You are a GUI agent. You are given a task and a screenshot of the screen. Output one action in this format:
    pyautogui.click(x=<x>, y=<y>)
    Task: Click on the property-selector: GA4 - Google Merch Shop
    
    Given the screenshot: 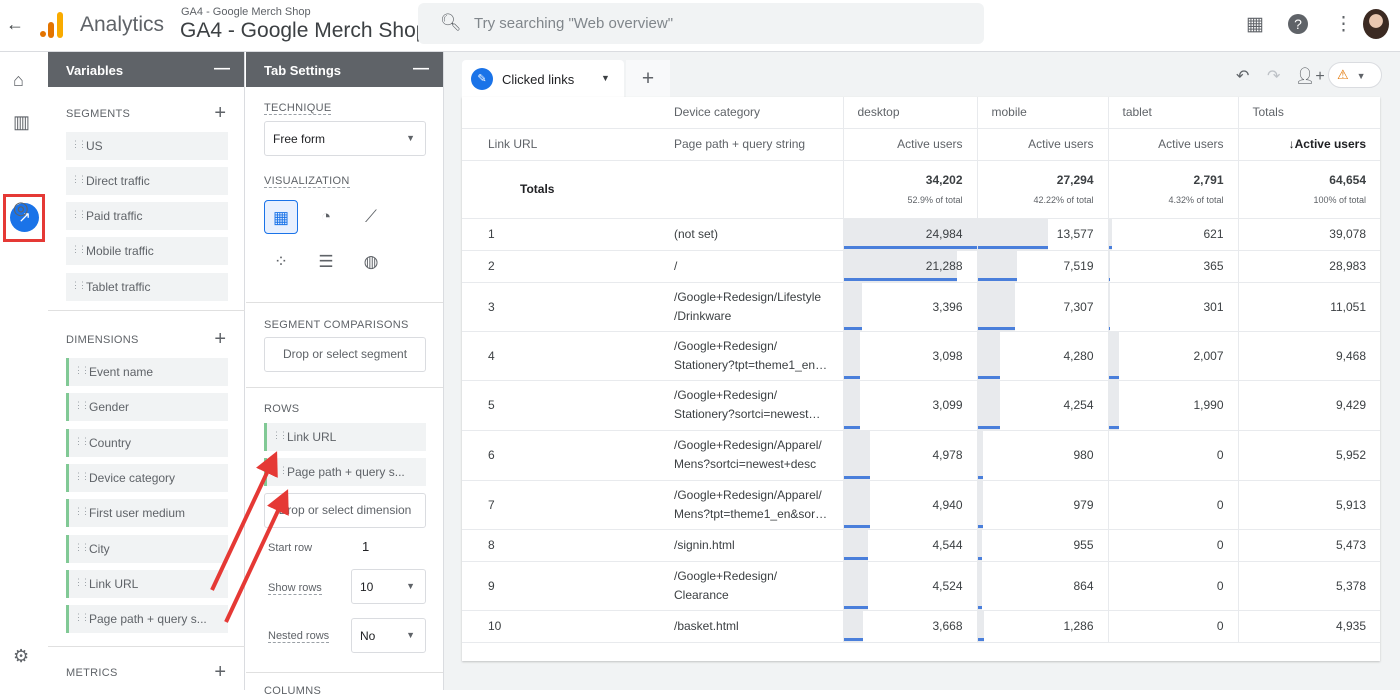 What is the action you would take?
    pyautogui.click(x=303, y=31)
    